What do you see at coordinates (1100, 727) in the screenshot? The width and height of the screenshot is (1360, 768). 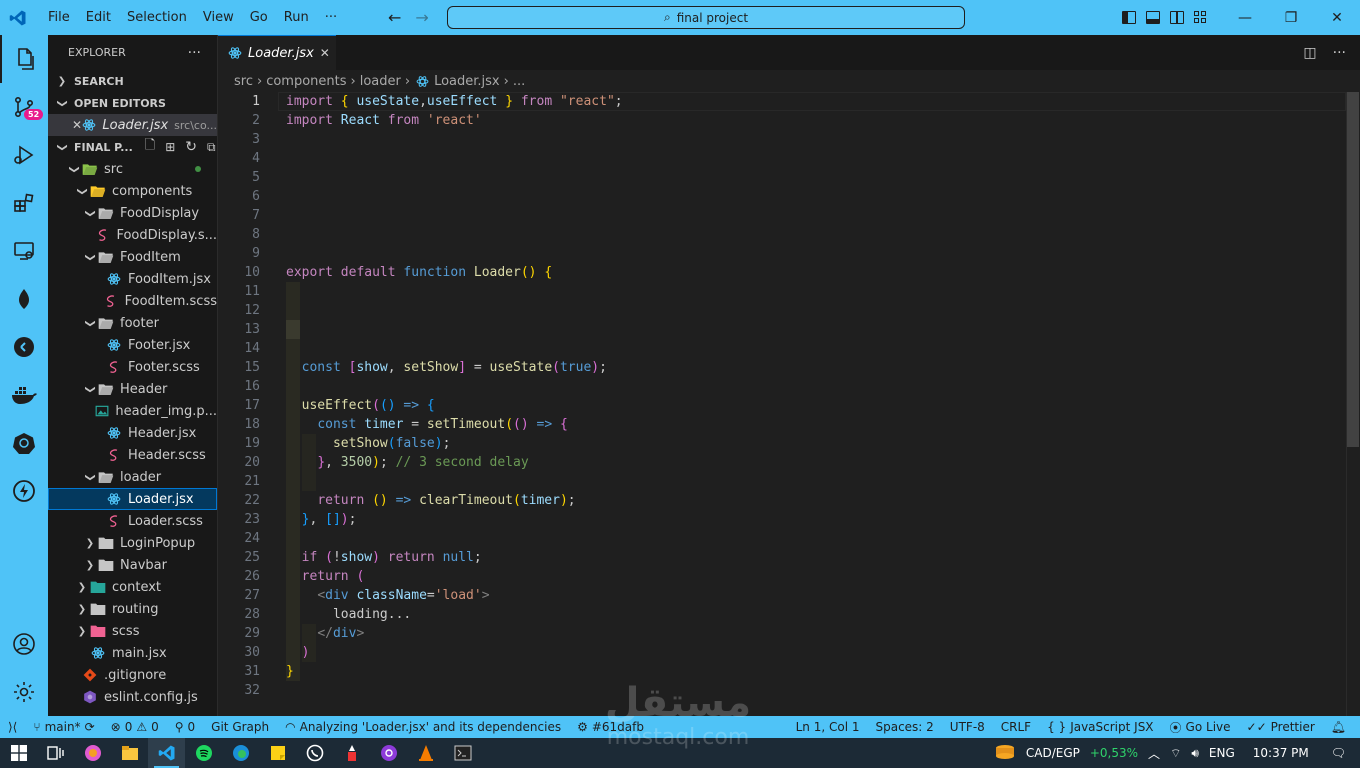 I see `language-mode: { } JavaScript JSX` at bounding box center [1100, 727].